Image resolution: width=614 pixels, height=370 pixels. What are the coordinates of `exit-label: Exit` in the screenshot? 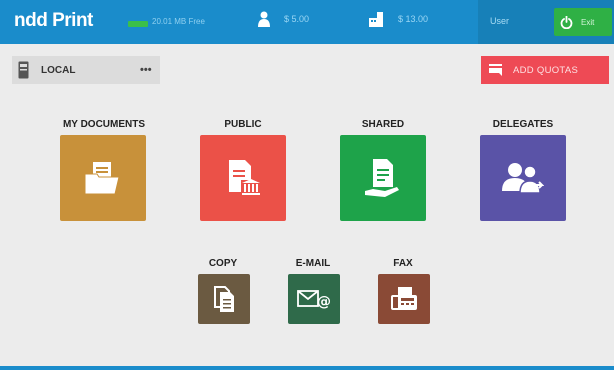 It's located at (588, 22).